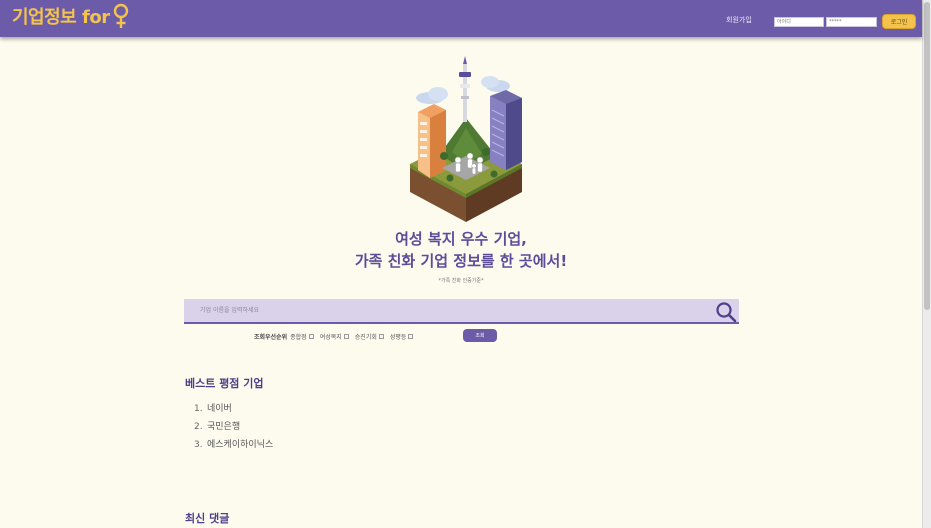 This screenshot has width=931, height=528. I want to click on list-item: 3. 에스케이하이닉스, so click(233, 445).